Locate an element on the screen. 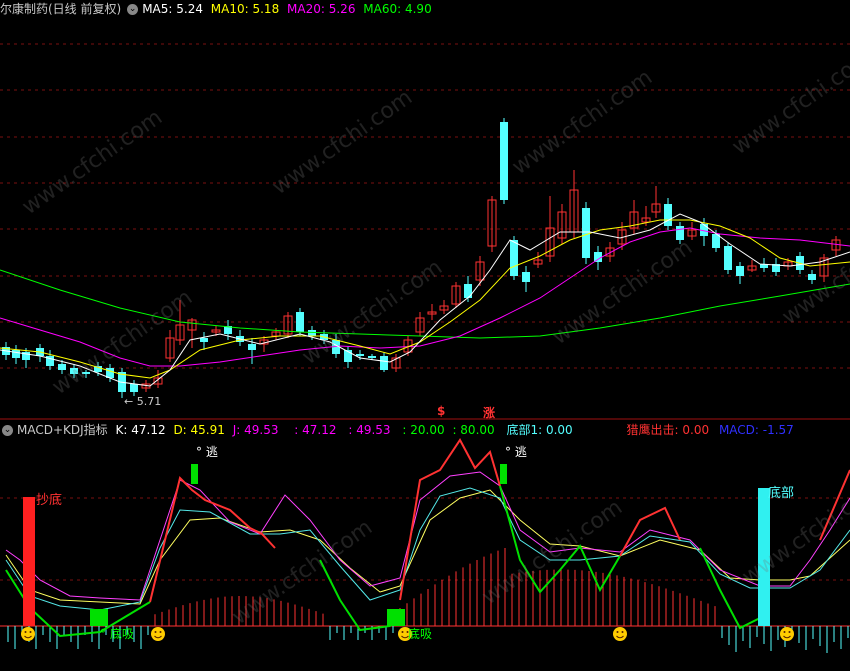 The image size is (850, 671). low-price-value: 5.71 is located at coordinates (149, 401).